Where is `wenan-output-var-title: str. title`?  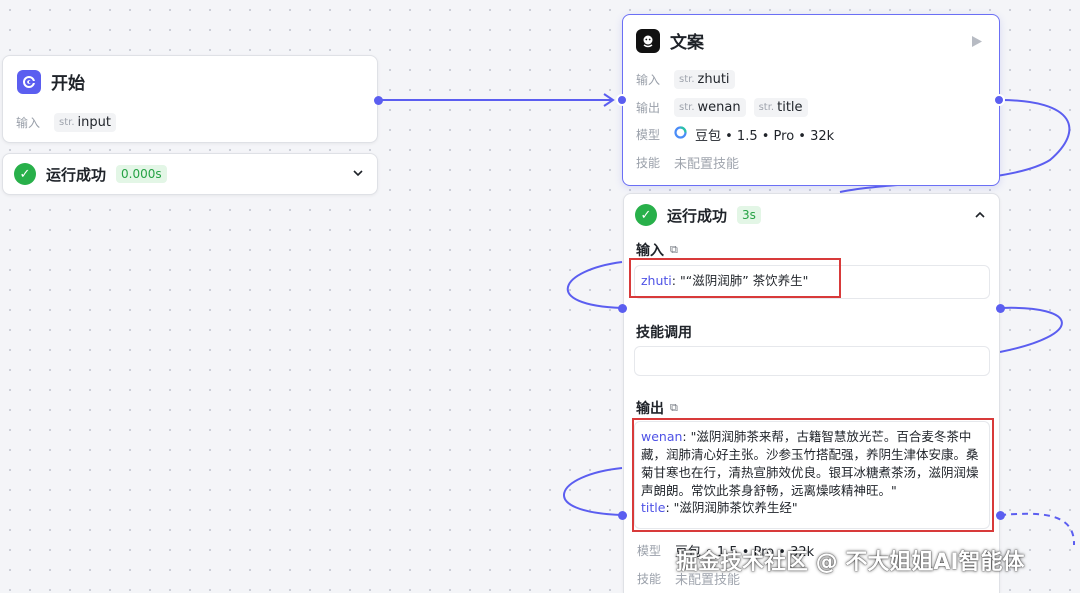
wenan-output-var-title: str. title is located at coordinates (780, 107).